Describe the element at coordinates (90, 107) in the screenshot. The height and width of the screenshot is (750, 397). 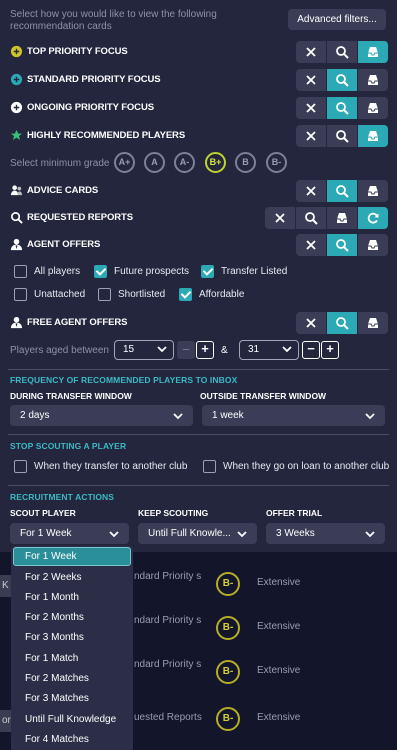
I see `row-label: ONGOING PRIORITY FOCUS` at that location.